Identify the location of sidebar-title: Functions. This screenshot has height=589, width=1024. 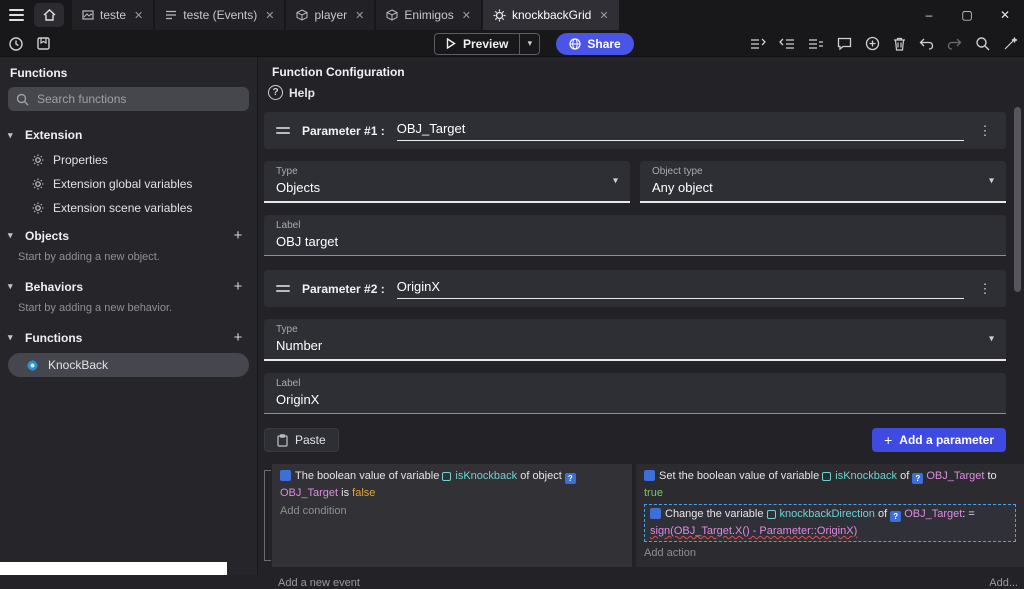
(39, 73).